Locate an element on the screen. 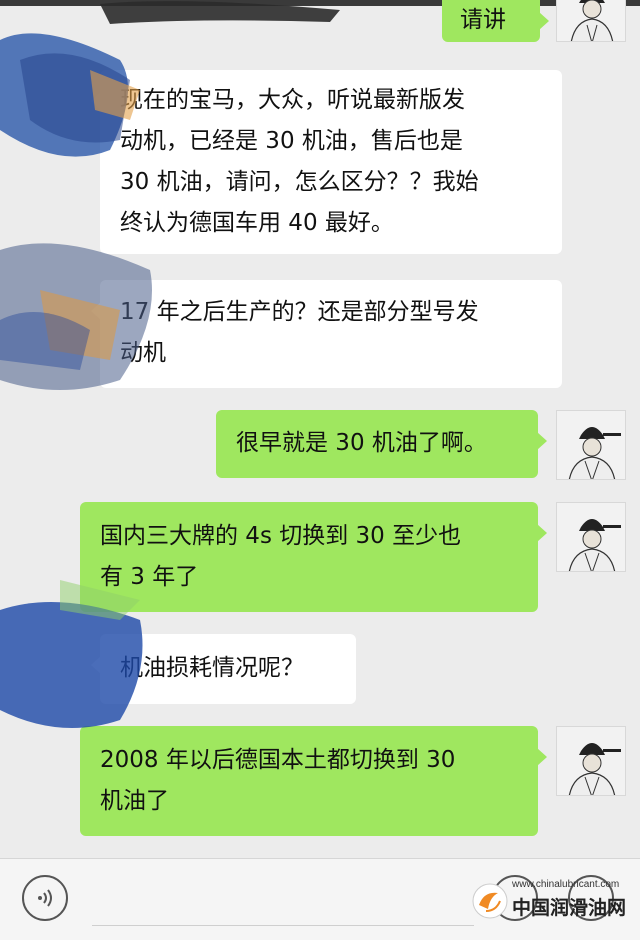 The width and height of the screenshot is (640, 940). message-line: 有 3 年了 is located at coordinates (149, 577).